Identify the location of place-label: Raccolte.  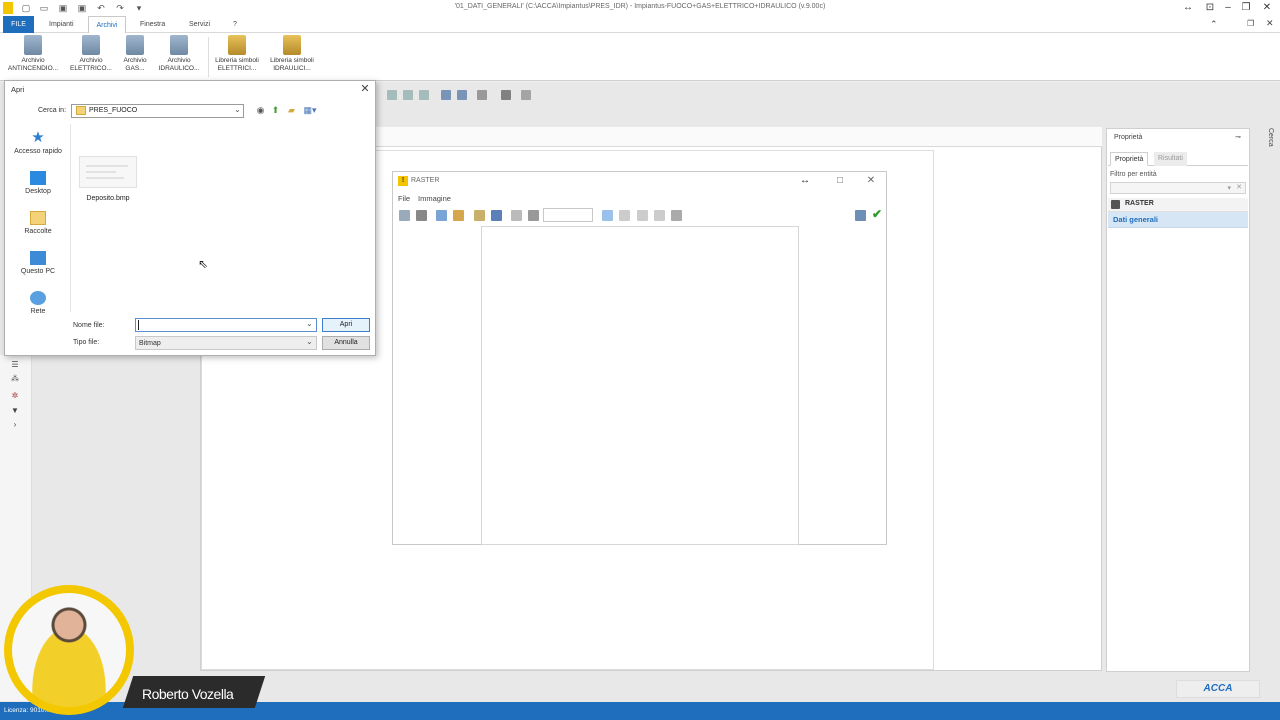
(38, 231).